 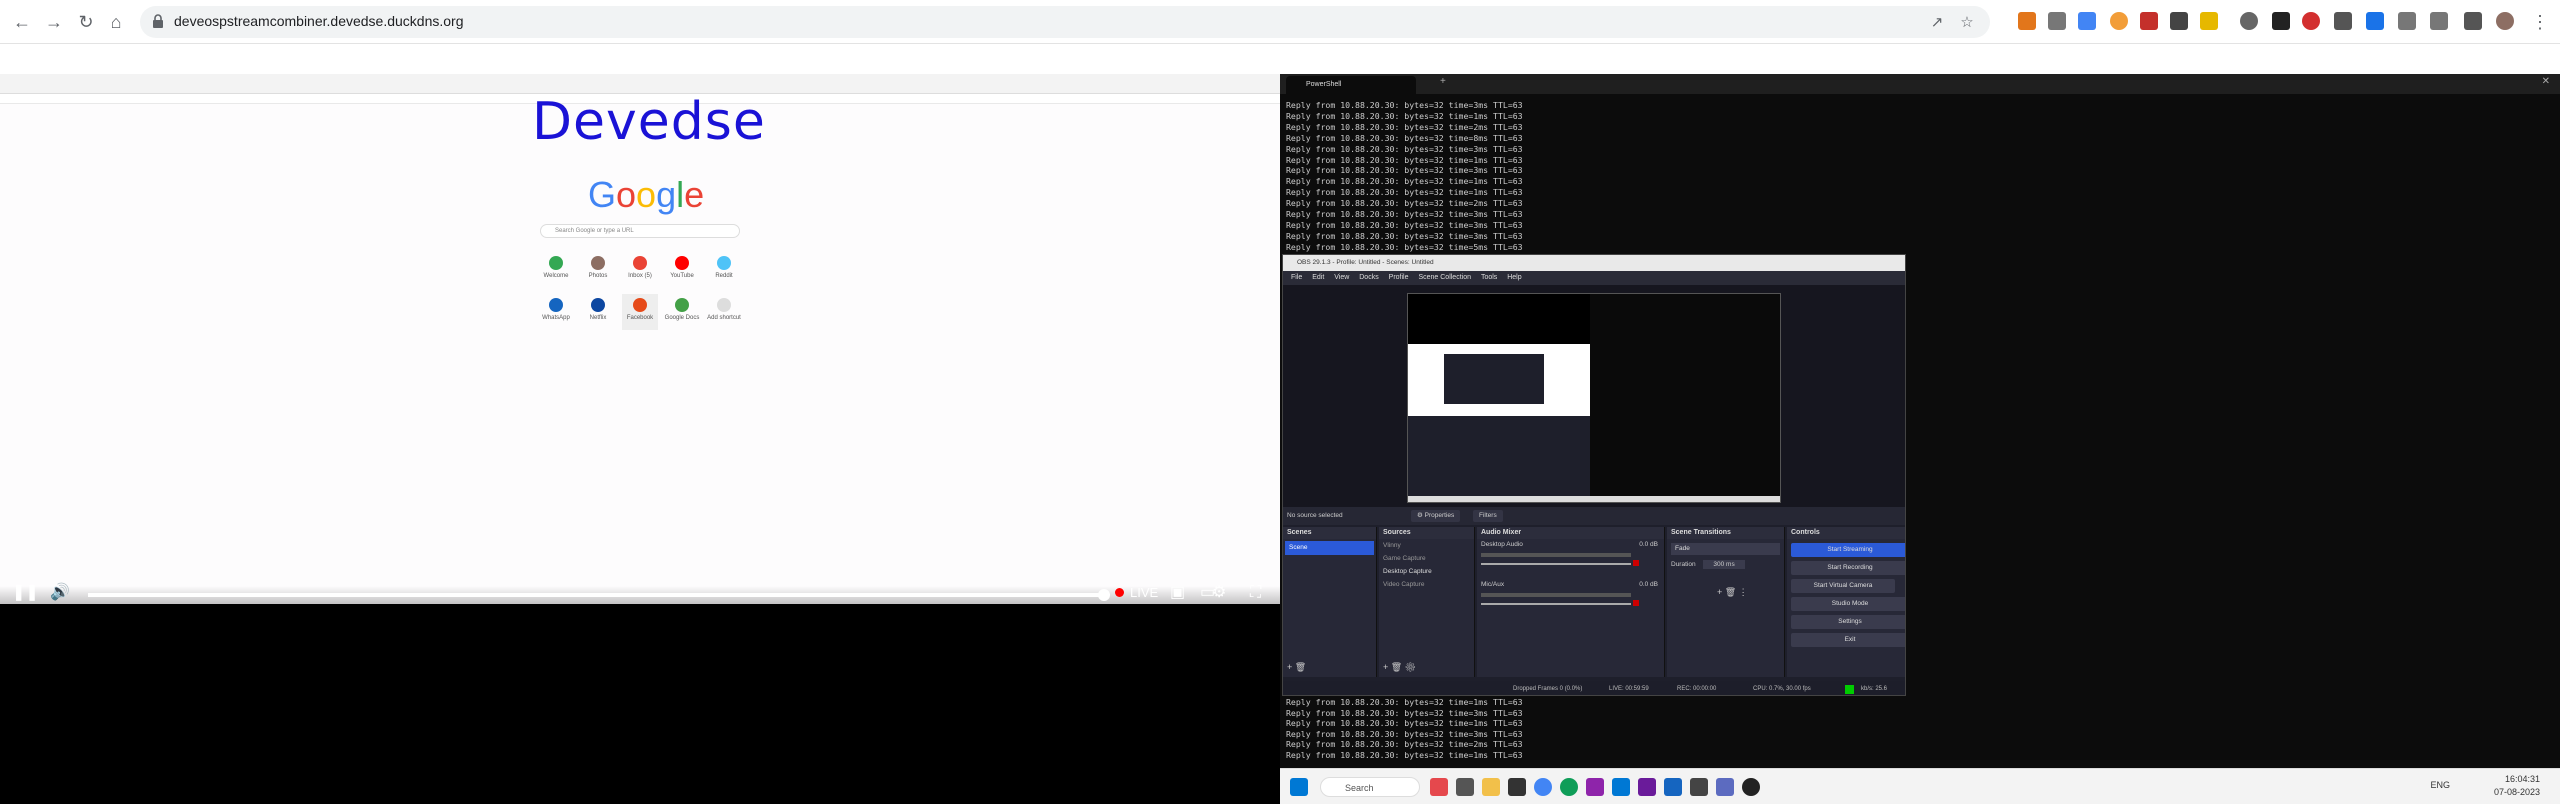 What do you see at coordinates (1299, 787) in the screenshot?
I see `start-icon` at bounding box center [1299, 787].